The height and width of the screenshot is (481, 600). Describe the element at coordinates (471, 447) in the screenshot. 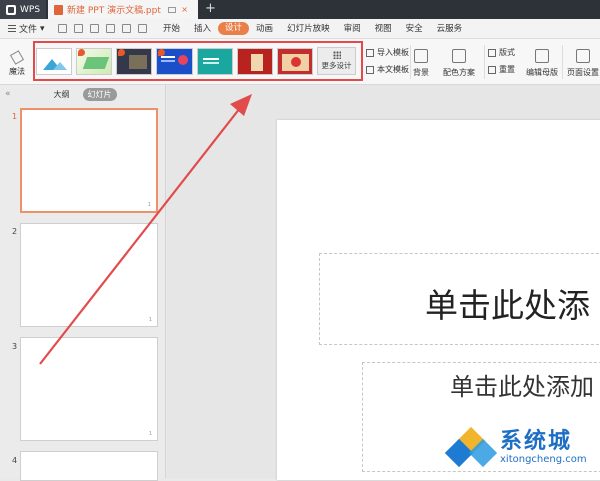

I see `watermark-logo-icon` at that location.